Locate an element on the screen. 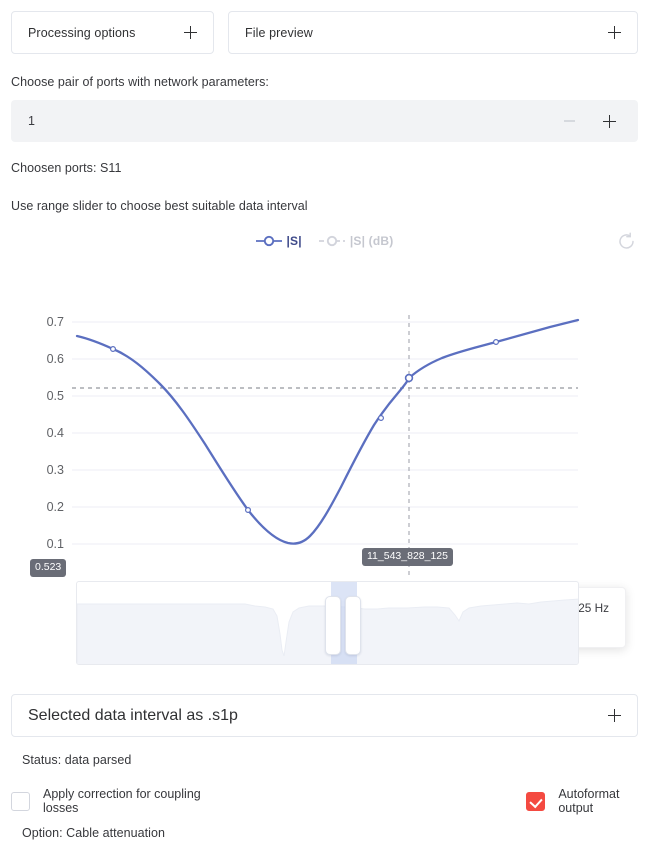 Image resolution: width=649 pixels, height=856 pixels. svg-text: 0.1 is located at coordinates (55, 544).